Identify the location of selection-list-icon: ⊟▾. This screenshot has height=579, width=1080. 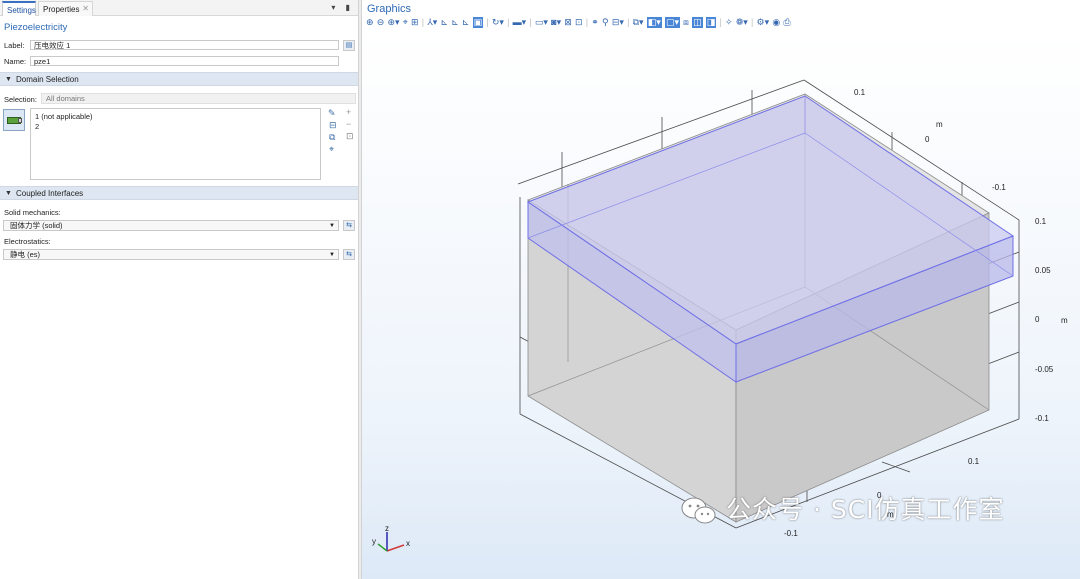
(618, 22).